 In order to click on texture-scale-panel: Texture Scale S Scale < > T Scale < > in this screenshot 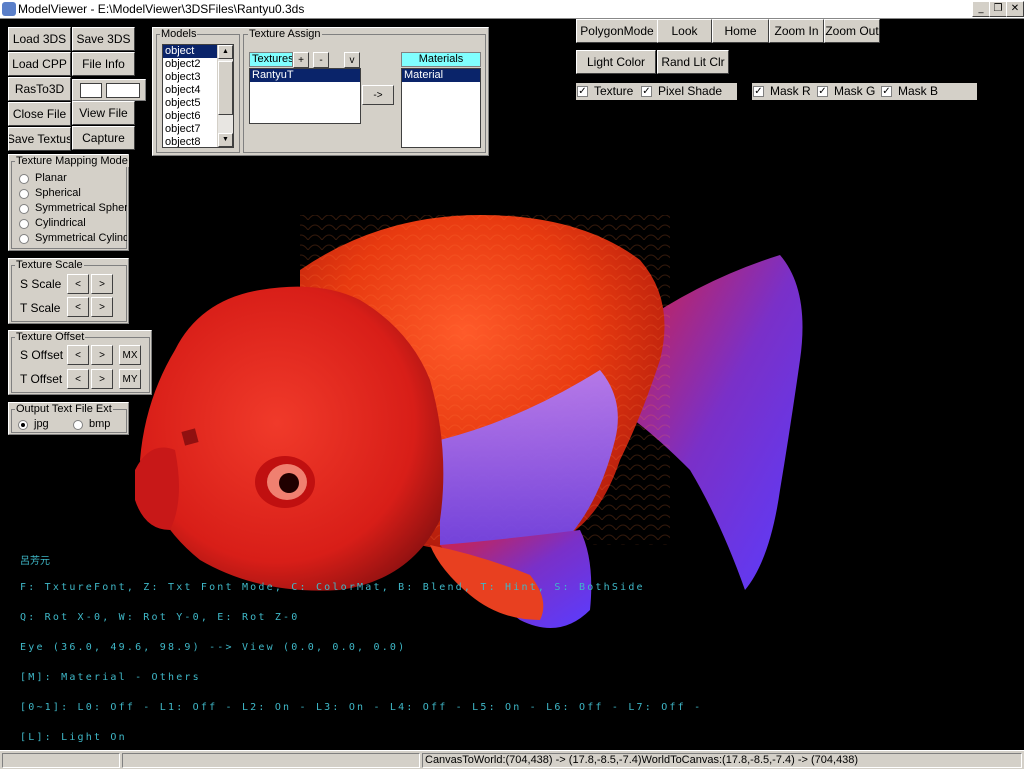, I will do `click(68, 291)`.